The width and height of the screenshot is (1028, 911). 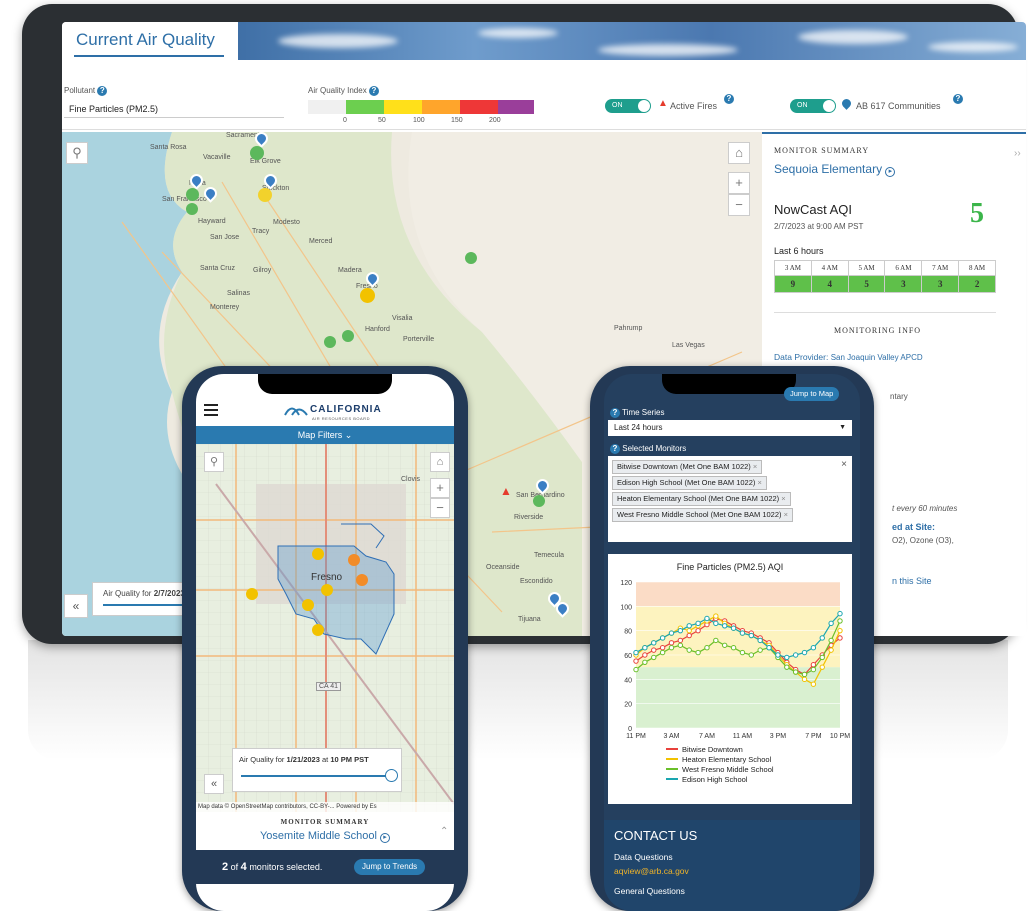 What do you see at coordinates (899, 396) in the screenshot?
I see `partial-text: ntary` at bounding box center [899, 396].